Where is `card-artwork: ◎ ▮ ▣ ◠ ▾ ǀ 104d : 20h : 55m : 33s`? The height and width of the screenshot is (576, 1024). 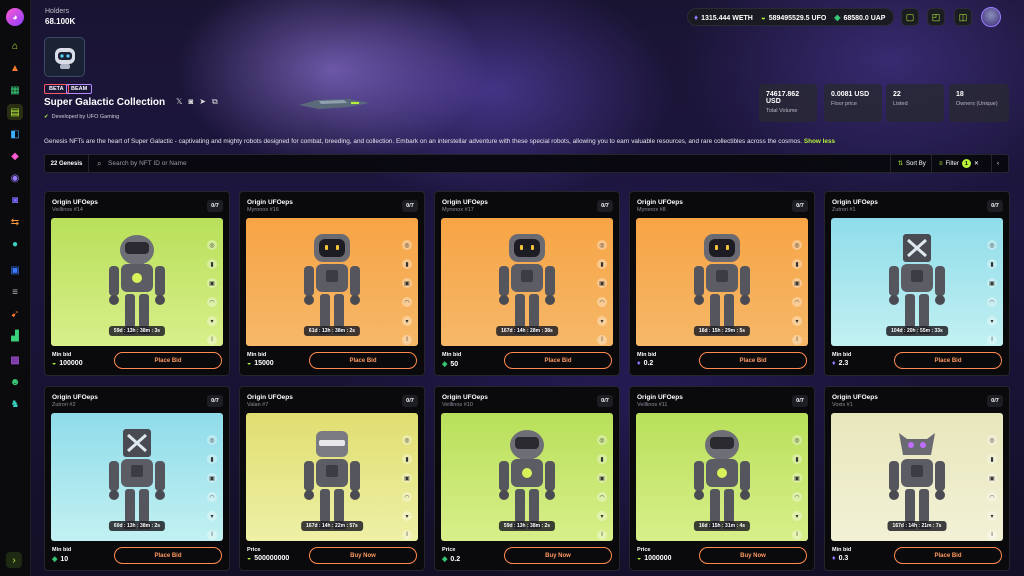
card-artwork: ◎ ▮ ▣ ◠ ▾ ǀ 104d : 20h : 55m : 33s is located at coordinates (917, 282).